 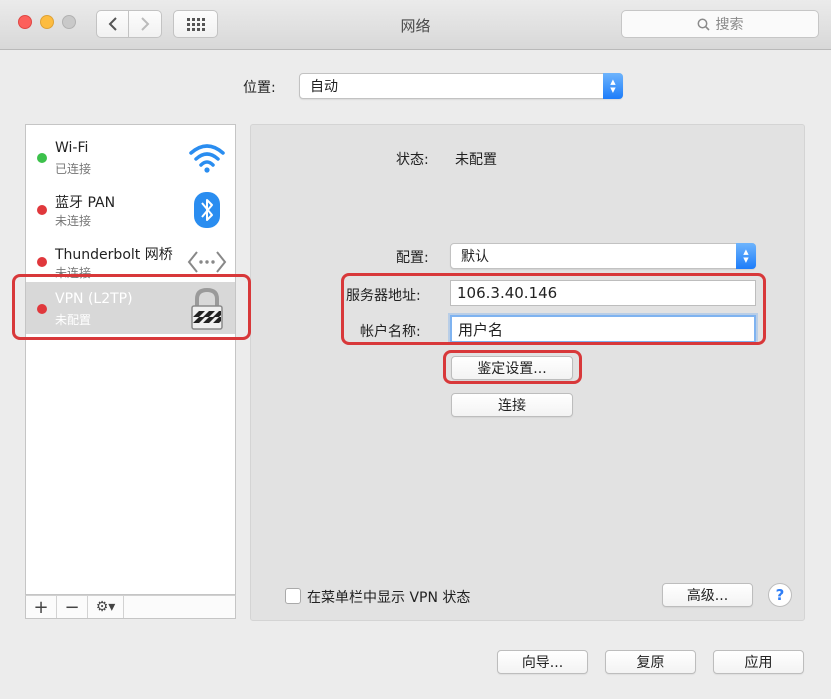 I want to click on service-name: Wi-Fi, so click(x=72, y=148).